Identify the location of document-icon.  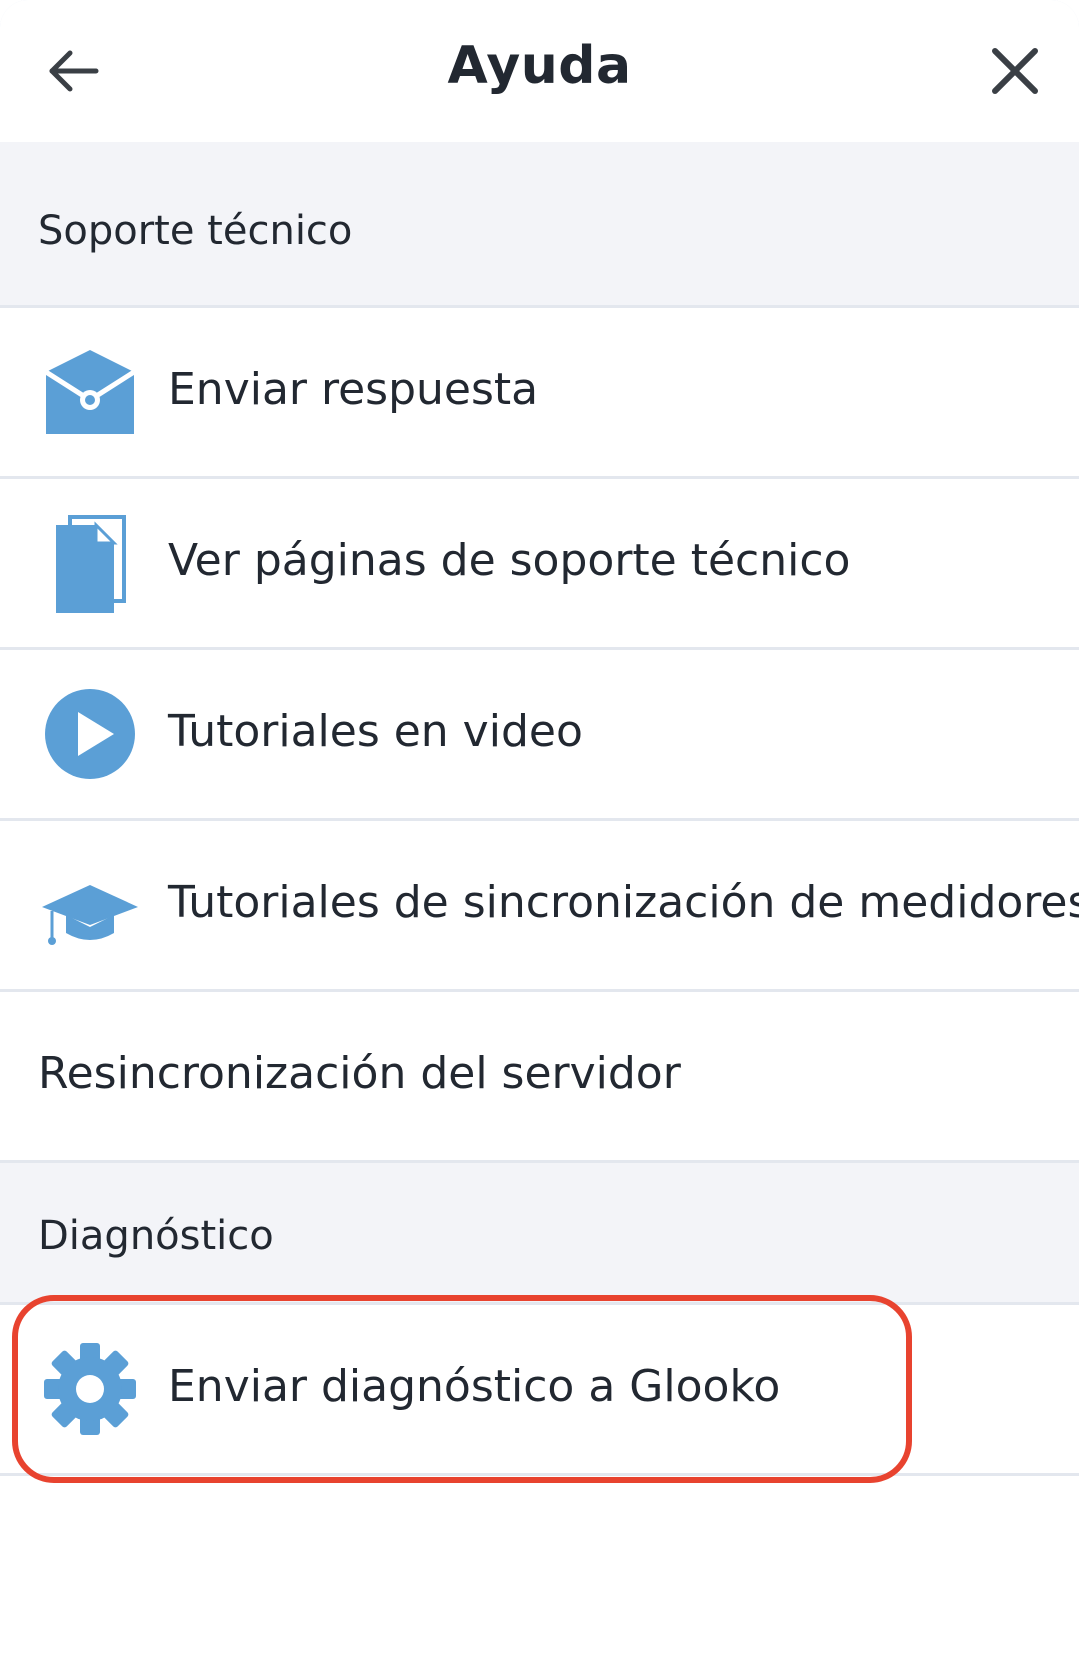
(91, 564).